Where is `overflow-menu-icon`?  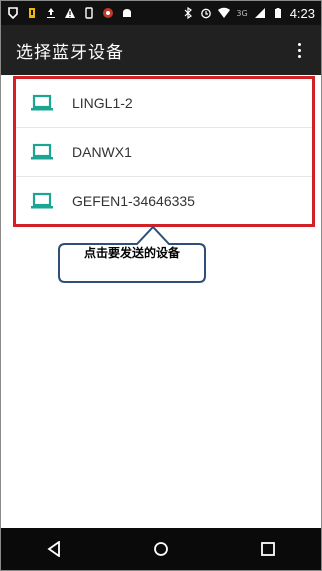
overflow-menu-icon is located at coordinates (299, 50).